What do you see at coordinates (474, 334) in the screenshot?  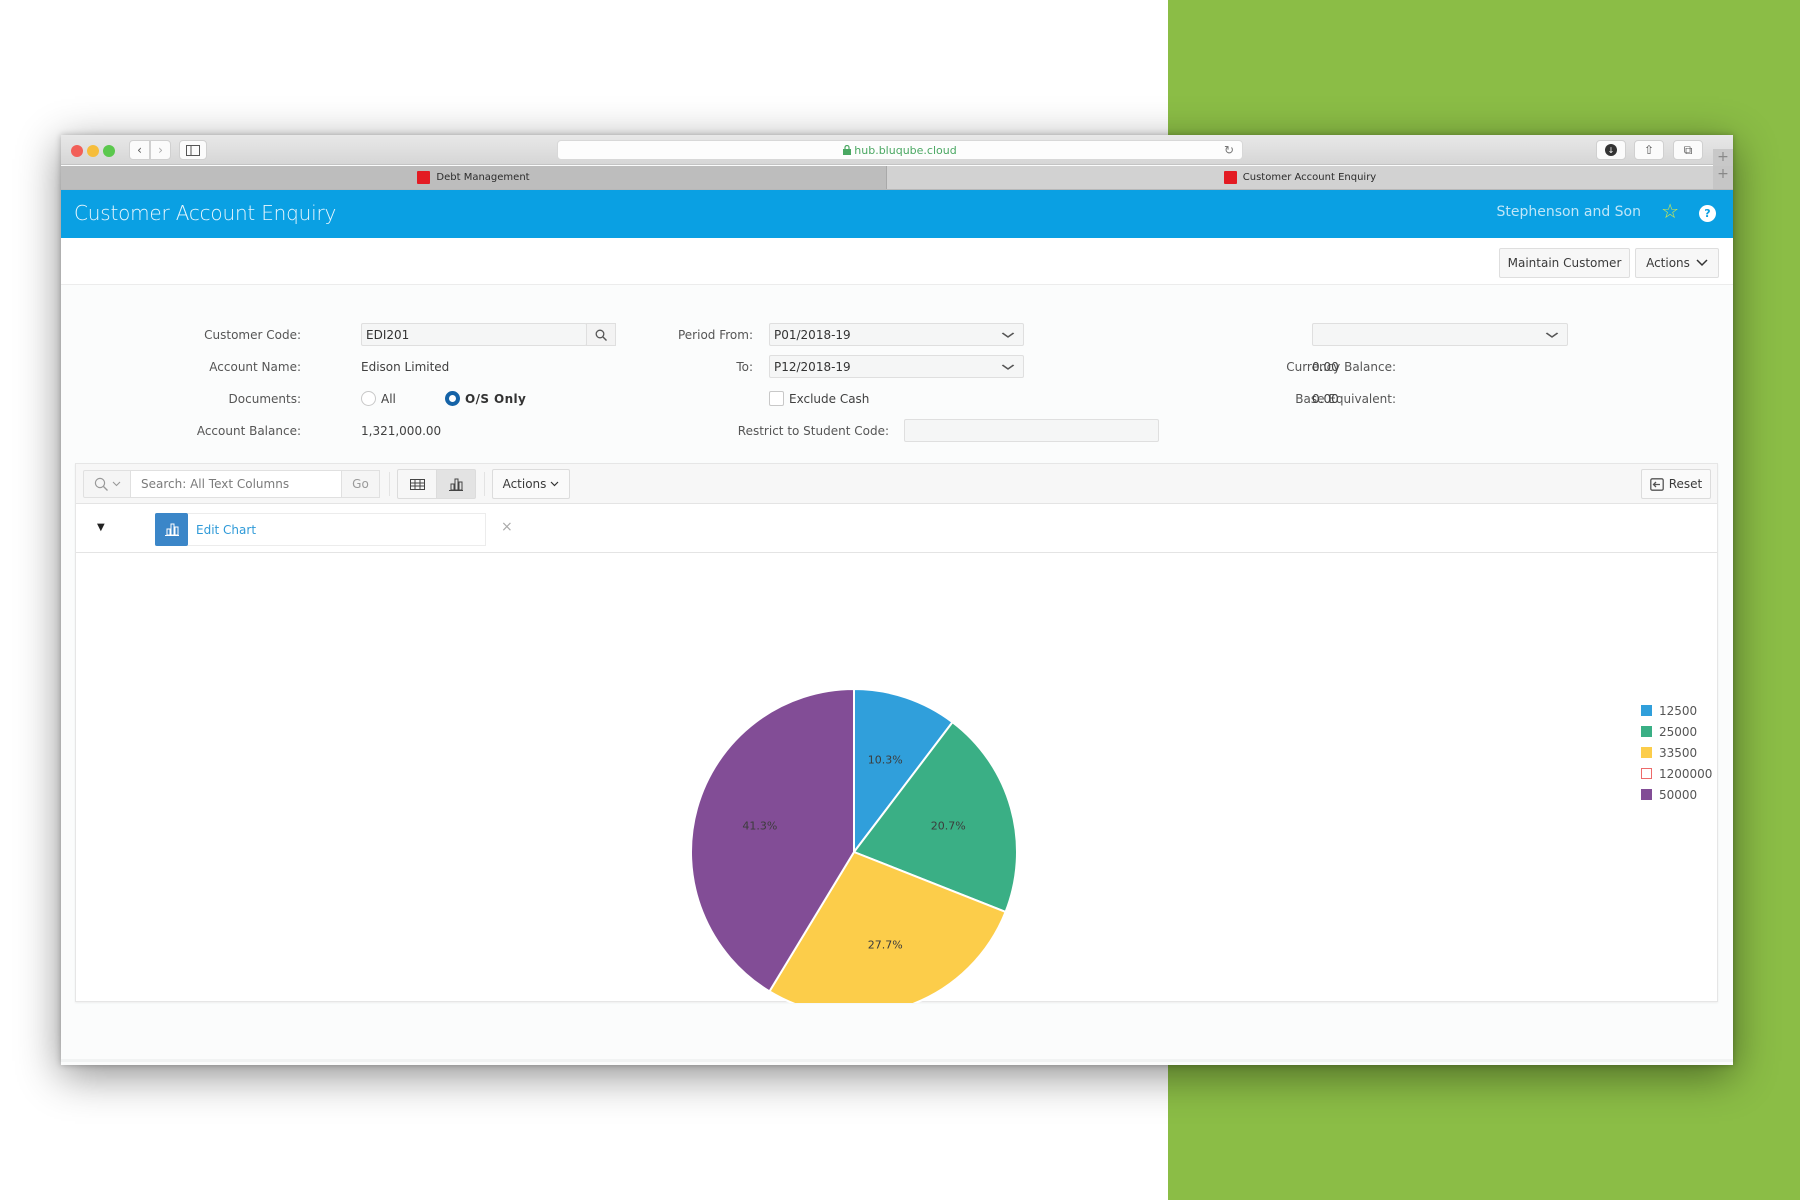 I see `customer-code-input: EDI201` at bounding box center [474, 334].